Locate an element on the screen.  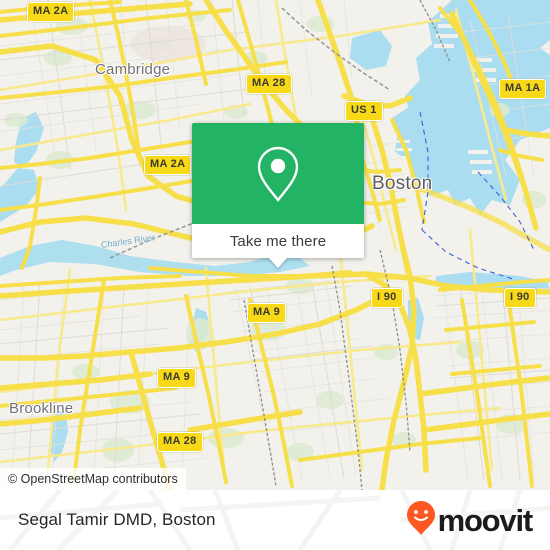
highway-shield-us-1: US 1 is located at coordinates (364, 111).